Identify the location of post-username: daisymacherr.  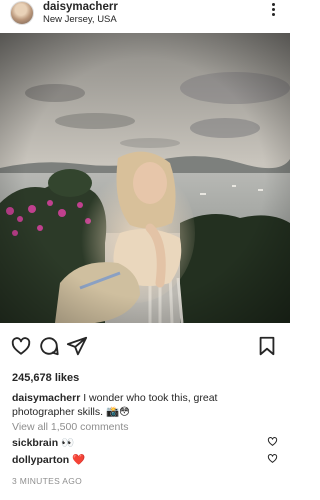
(80, 7).